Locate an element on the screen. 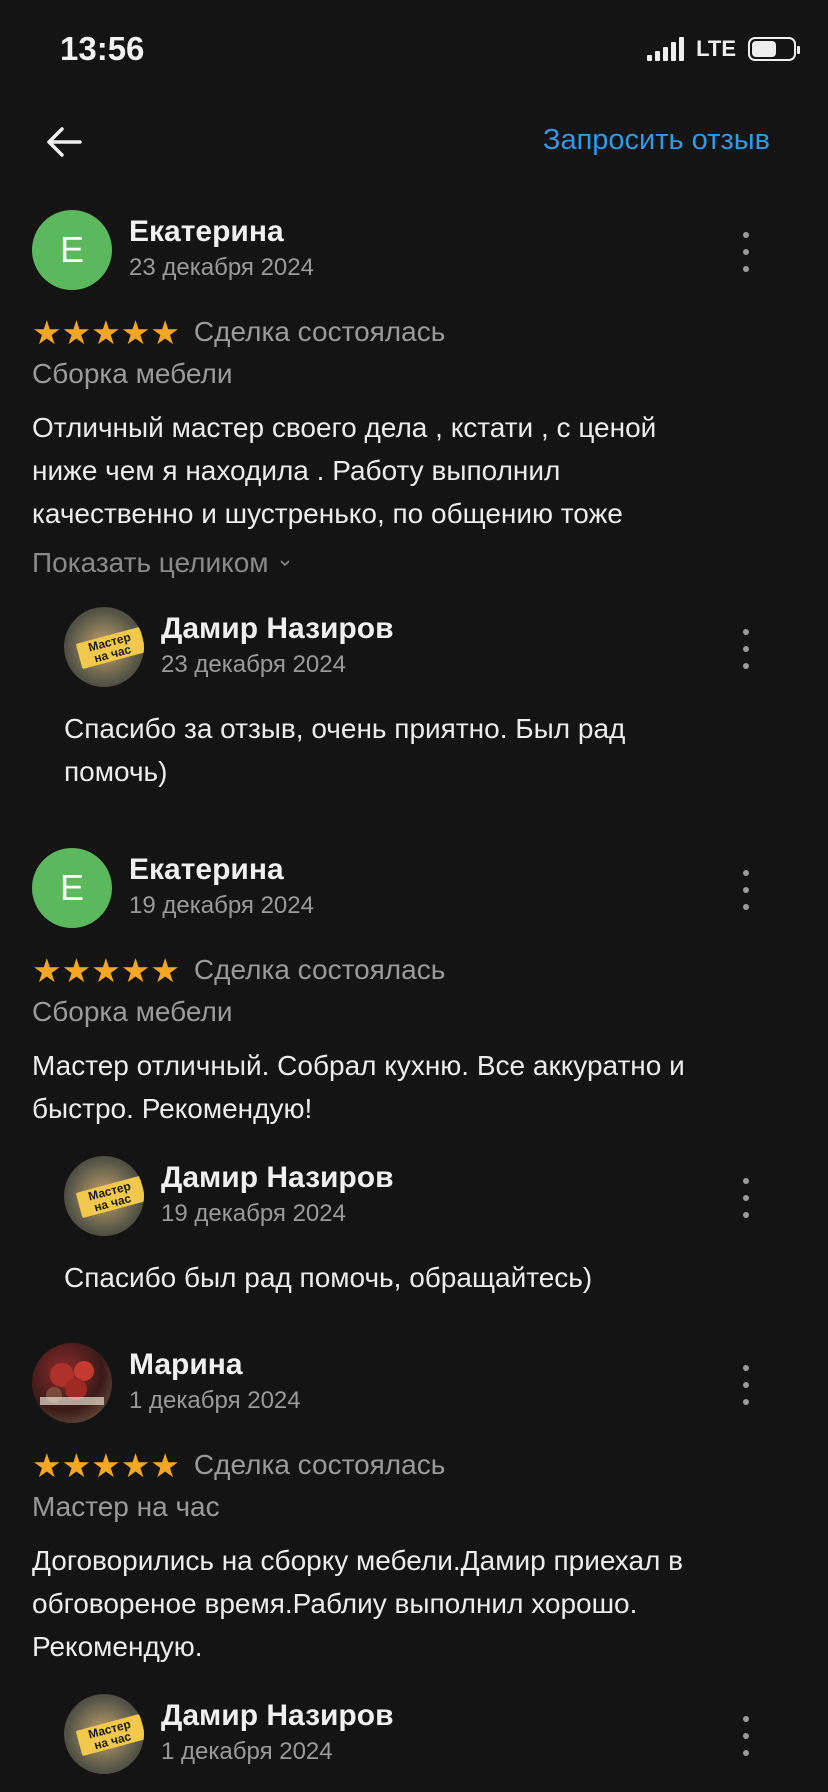 The image size is (828, 1792). show-more-label: Показать целиком is located at coordinates (150, 562).